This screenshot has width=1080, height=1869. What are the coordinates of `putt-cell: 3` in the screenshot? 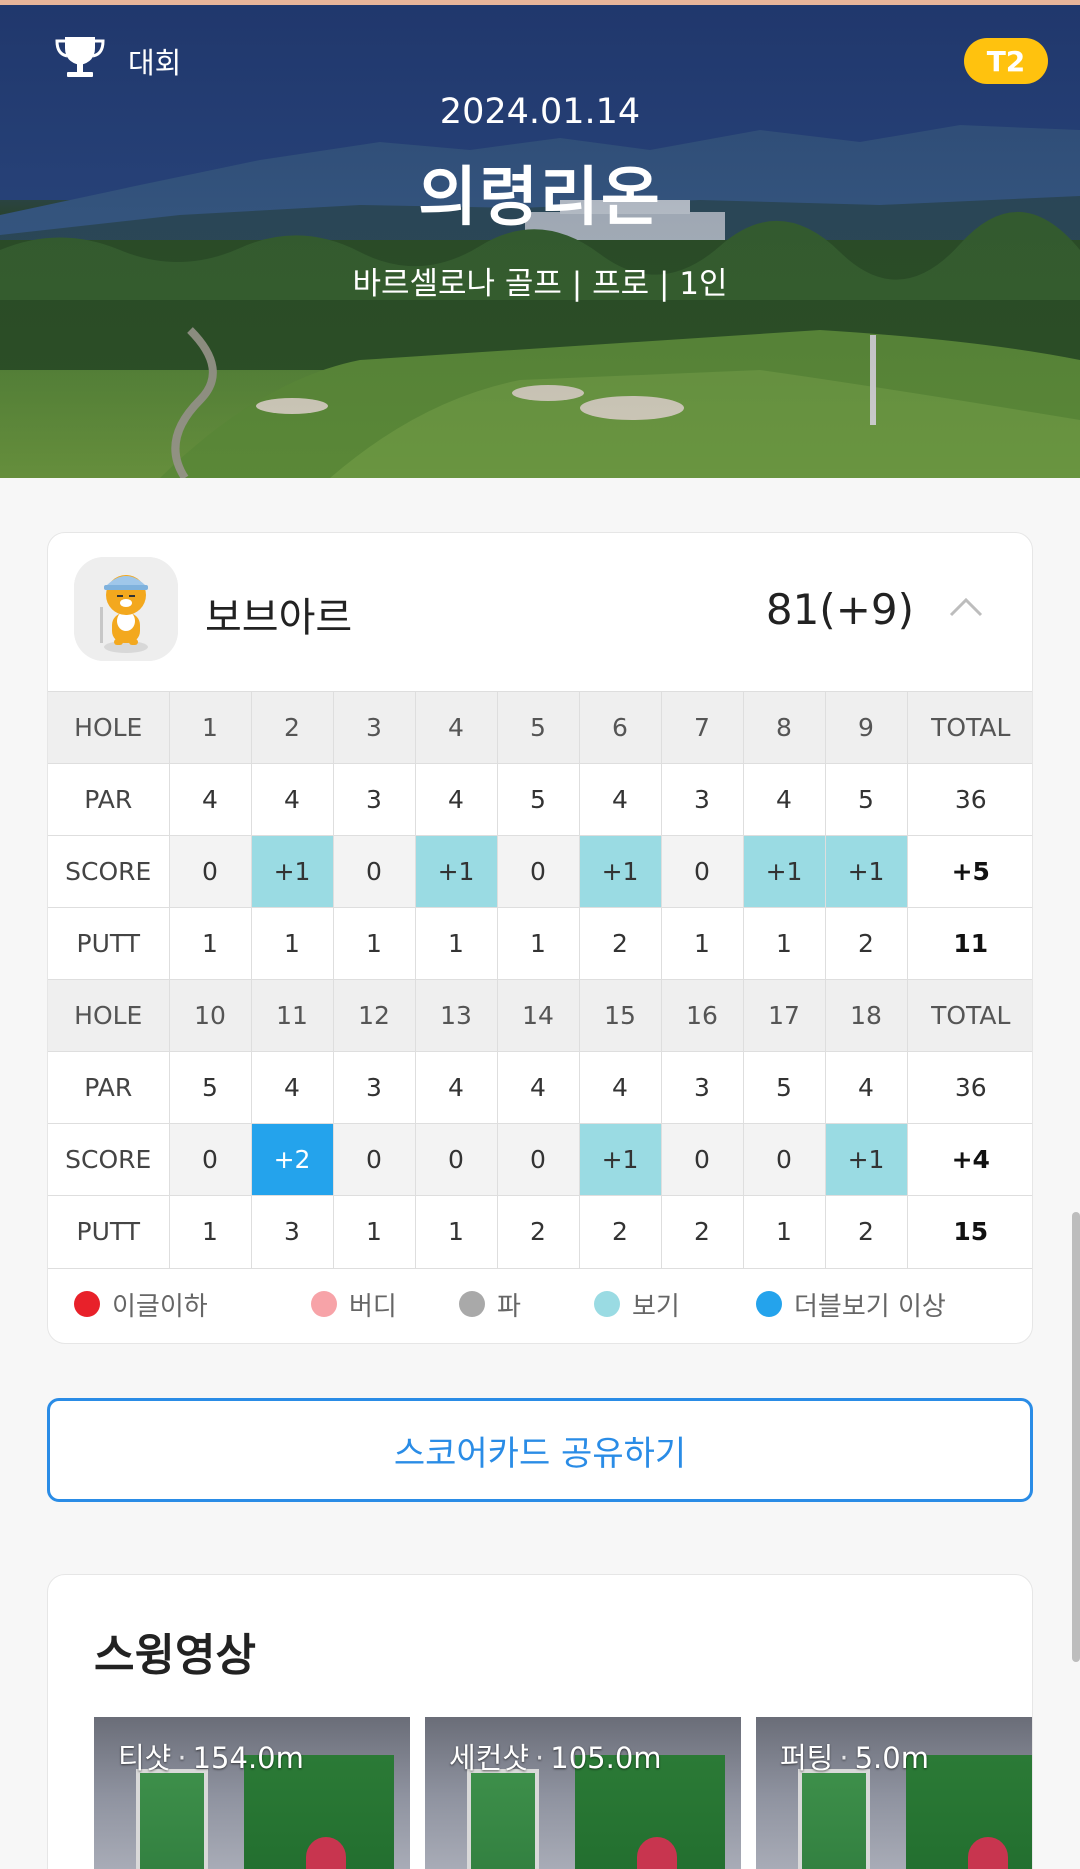 It's located at (292, 1231).